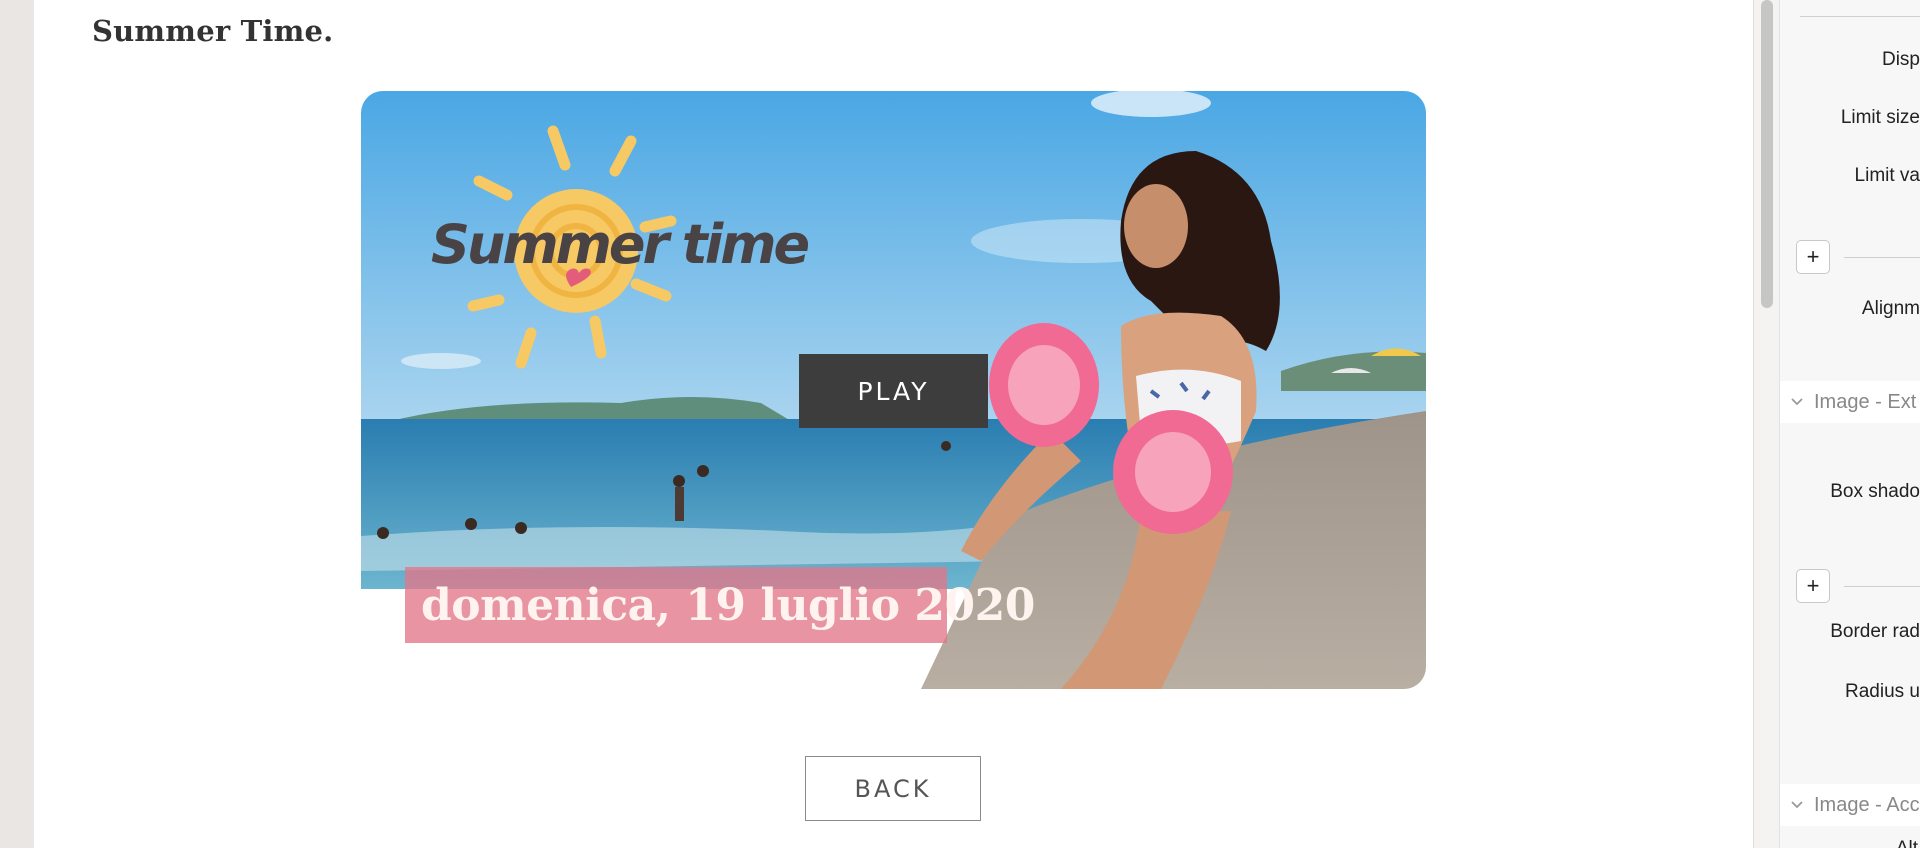 The width and height of the screenshot is (1920, 848). What do you see at coordinates (213, 31) in the screenshot?
I see `page-title: Summer Time.` at bounding box center [213, 31].